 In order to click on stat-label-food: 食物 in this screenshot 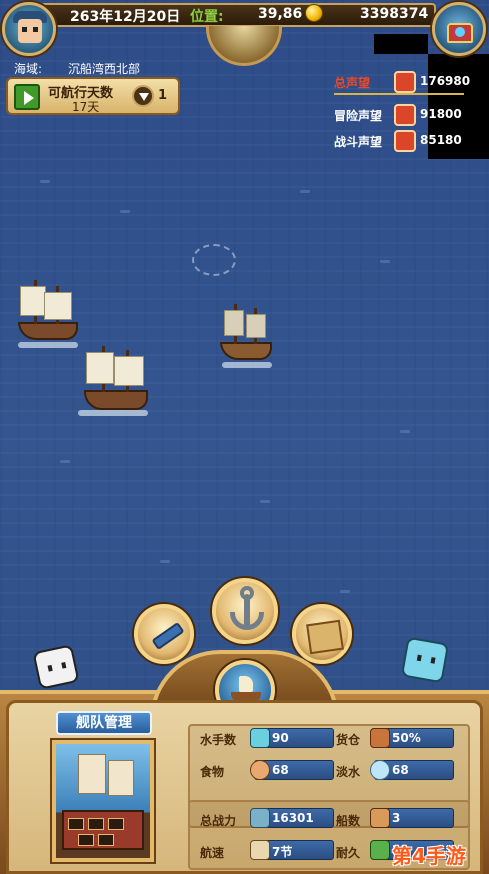, I will do `click(212, 772)`.